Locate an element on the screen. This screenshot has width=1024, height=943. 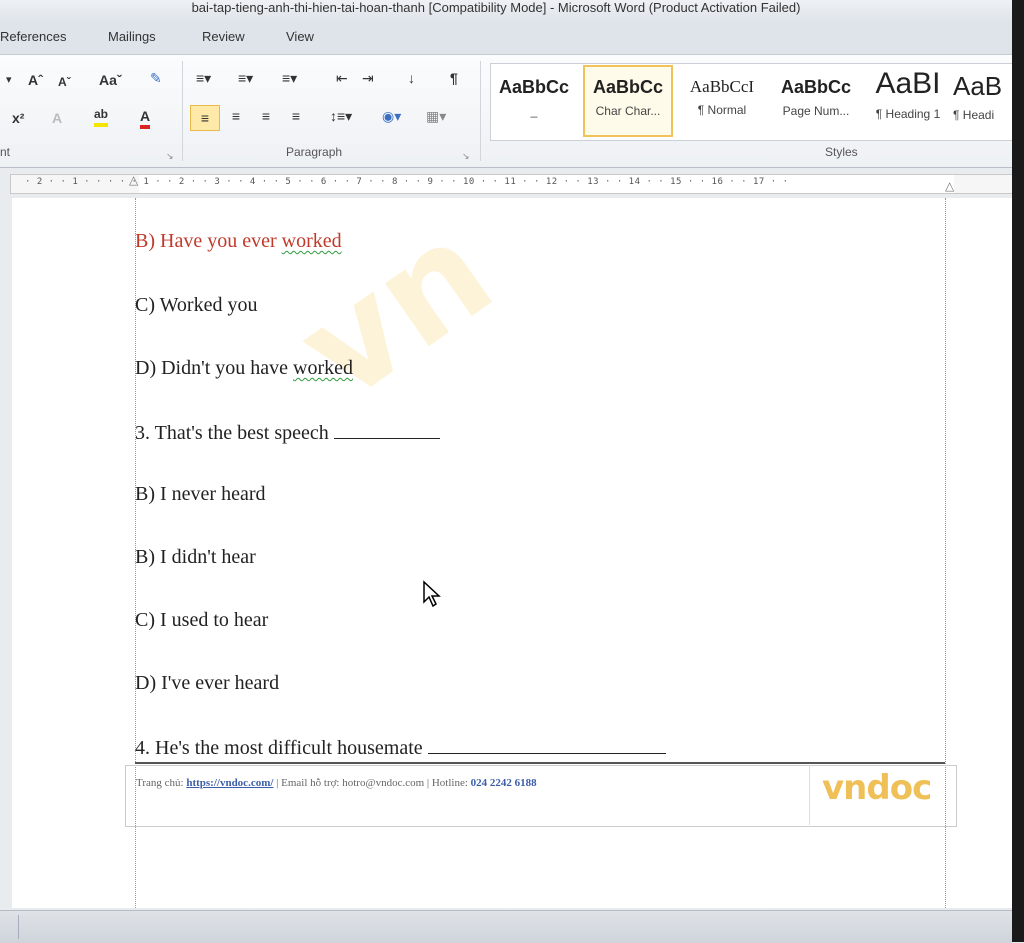
styles-group-label: Styles is located at coordinates (841, 152).